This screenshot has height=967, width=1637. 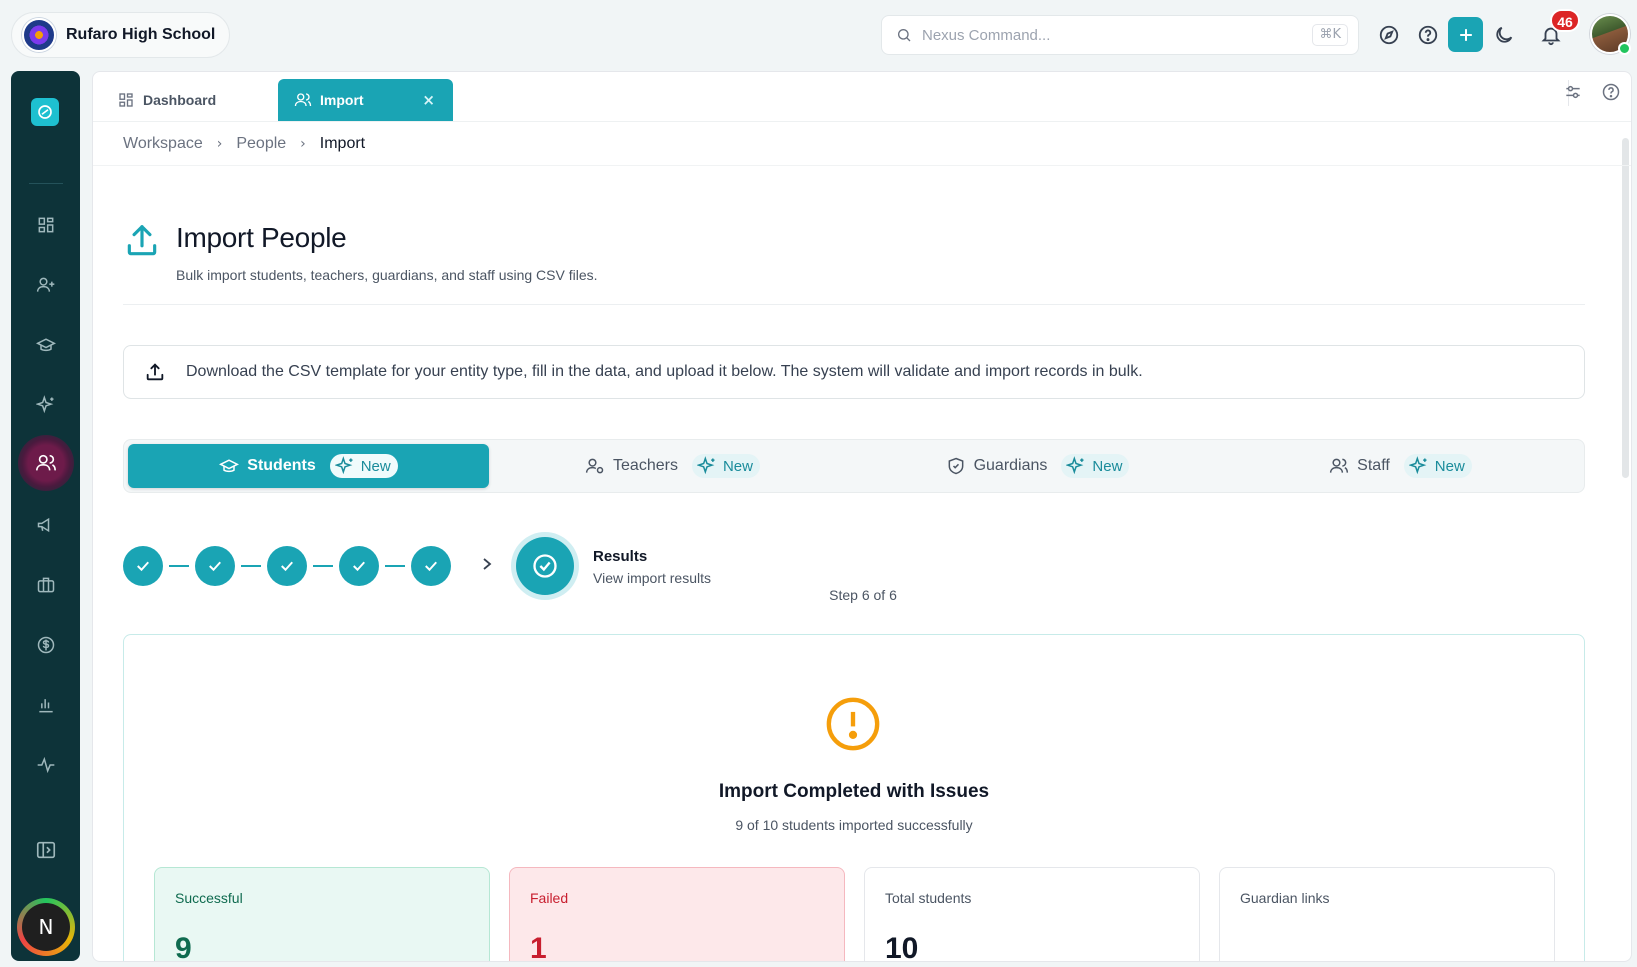 I want to click on megaphone-icon, so click(x=43, y=525).